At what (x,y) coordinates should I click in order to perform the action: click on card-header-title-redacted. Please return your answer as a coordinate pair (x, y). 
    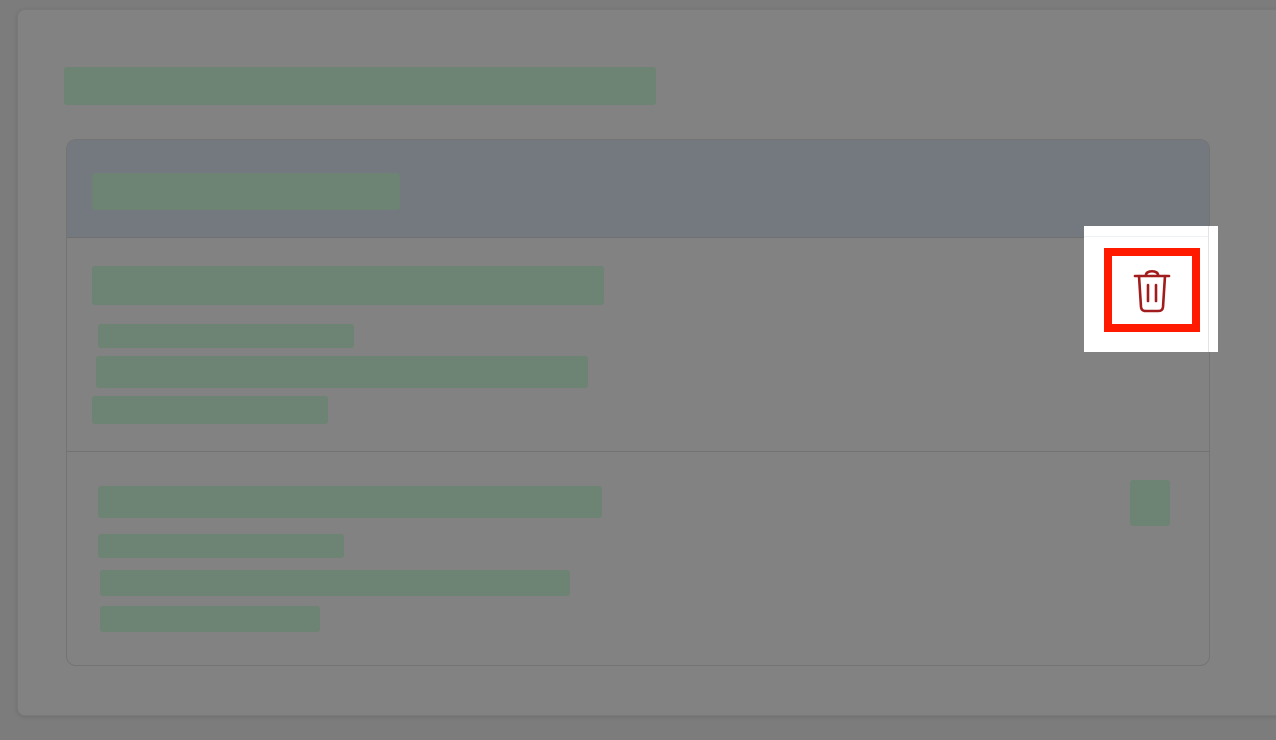
    Looking at the image, I should click on (246, 191).